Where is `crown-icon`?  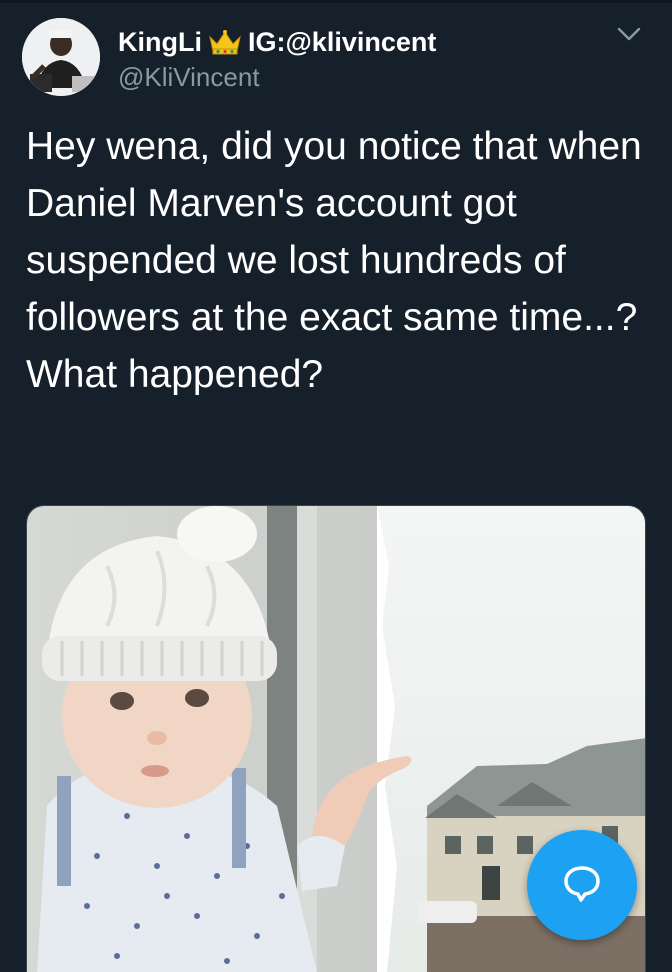
crown-icon is located at coordinates (225, 42).